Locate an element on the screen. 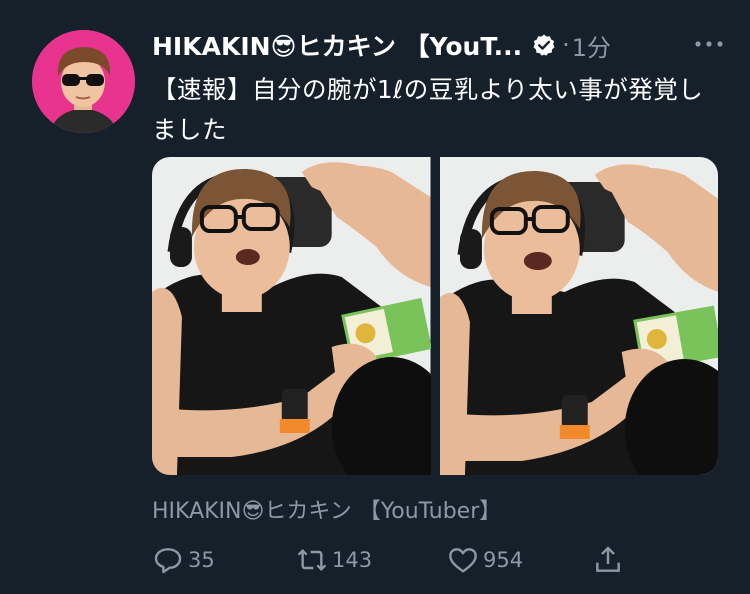  reply-icon is located at coordinates (168, 561).